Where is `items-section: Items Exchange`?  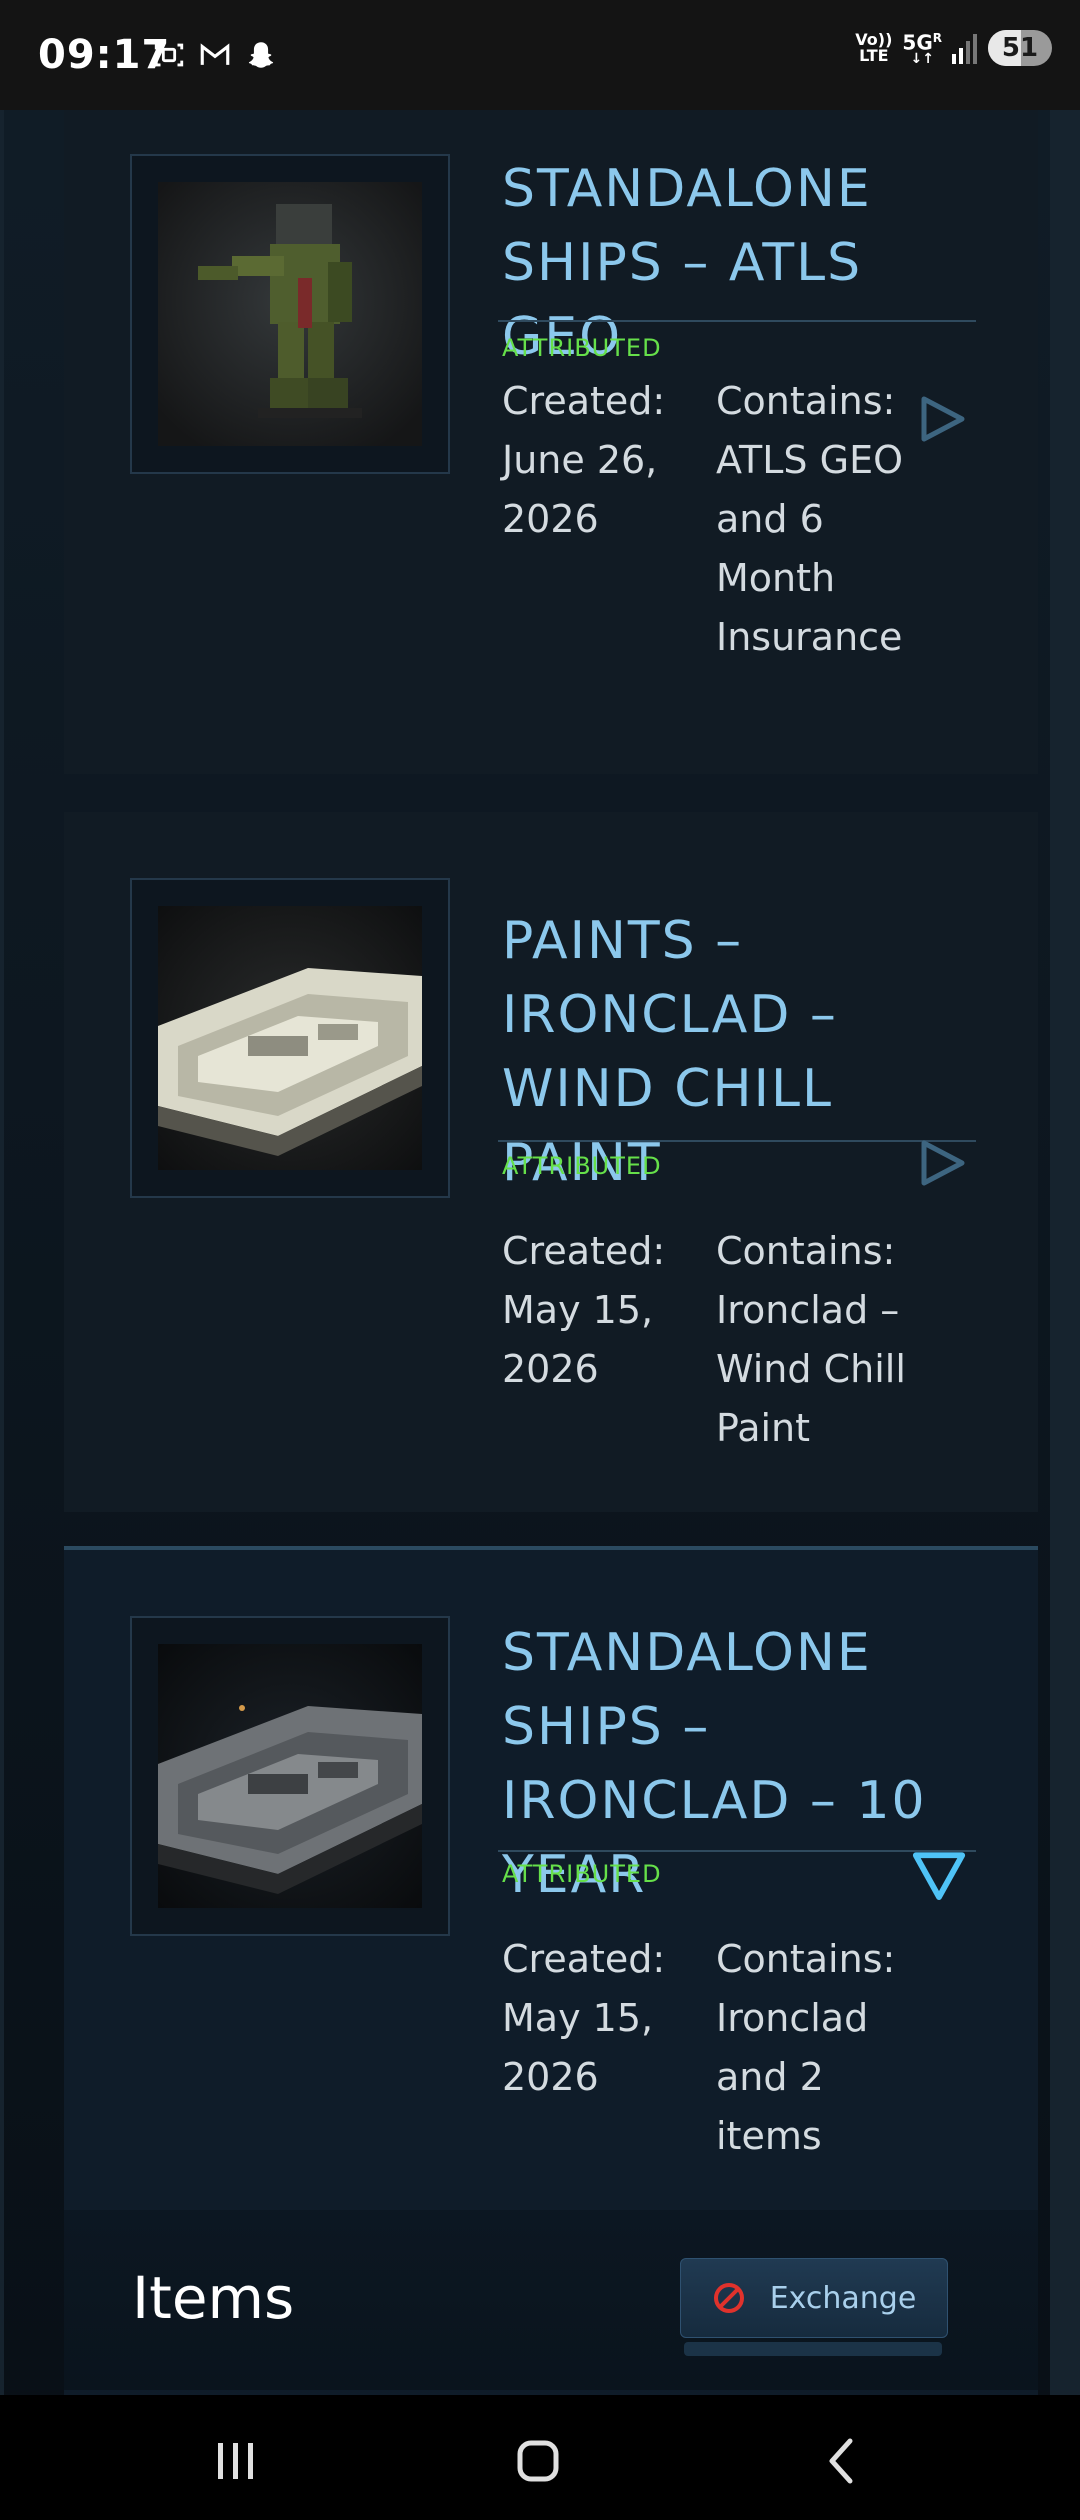 items-section: Items Exchange is located at coordinates (551, 2300).